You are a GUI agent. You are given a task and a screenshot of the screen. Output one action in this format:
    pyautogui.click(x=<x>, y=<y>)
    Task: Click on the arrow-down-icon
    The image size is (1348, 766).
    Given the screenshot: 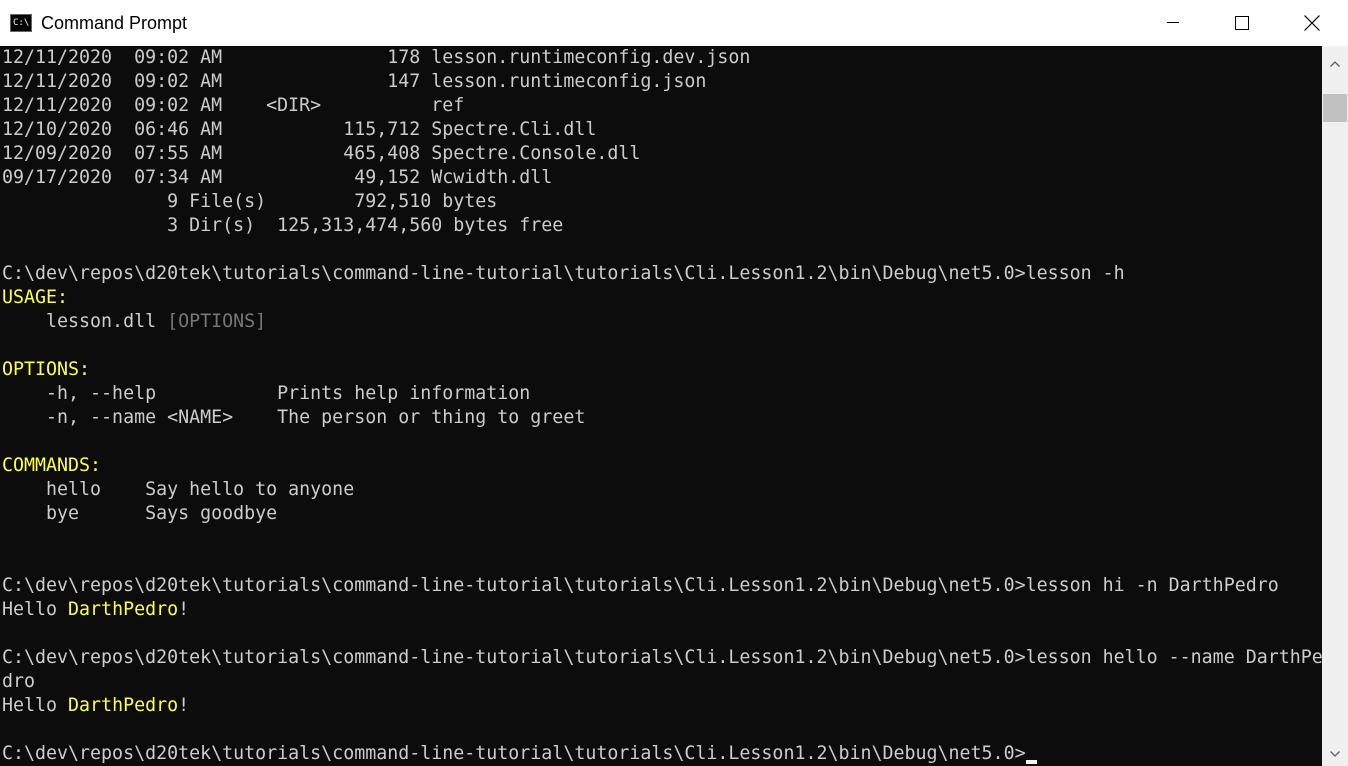 What is the action you would take?
    pyautogui.click(x=1335, y=751)
    